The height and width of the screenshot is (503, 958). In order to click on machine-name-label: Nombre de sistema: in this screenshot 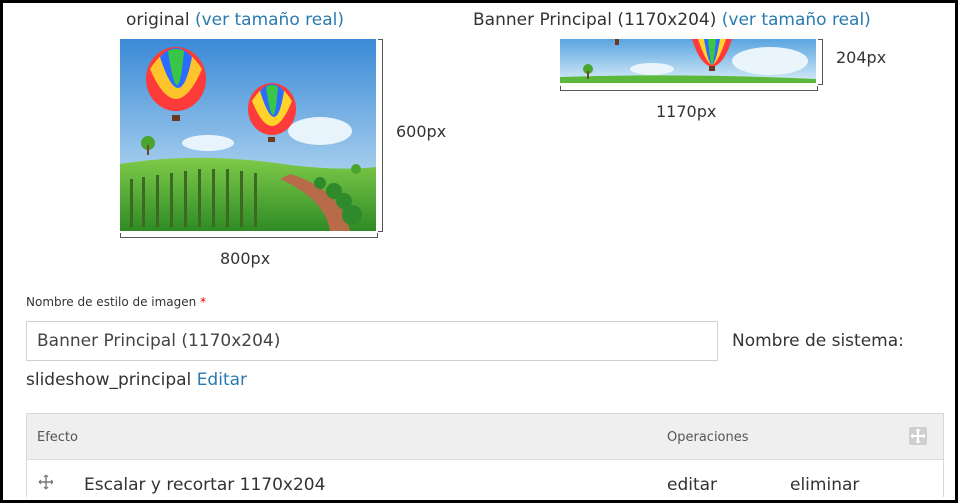, I will do `click(818, 341)`.